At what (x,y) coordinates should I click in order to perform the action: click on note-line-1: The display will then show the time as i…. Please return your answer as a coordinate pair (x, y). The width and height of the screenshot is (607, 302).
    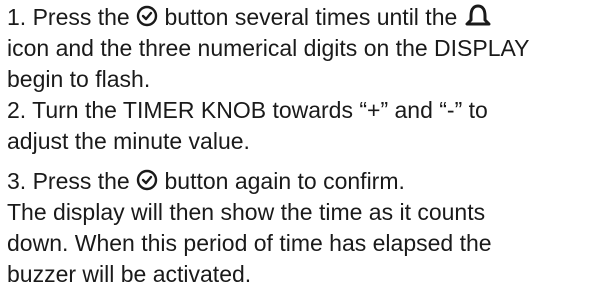
    Looking at the image, I should click on (246, 212).